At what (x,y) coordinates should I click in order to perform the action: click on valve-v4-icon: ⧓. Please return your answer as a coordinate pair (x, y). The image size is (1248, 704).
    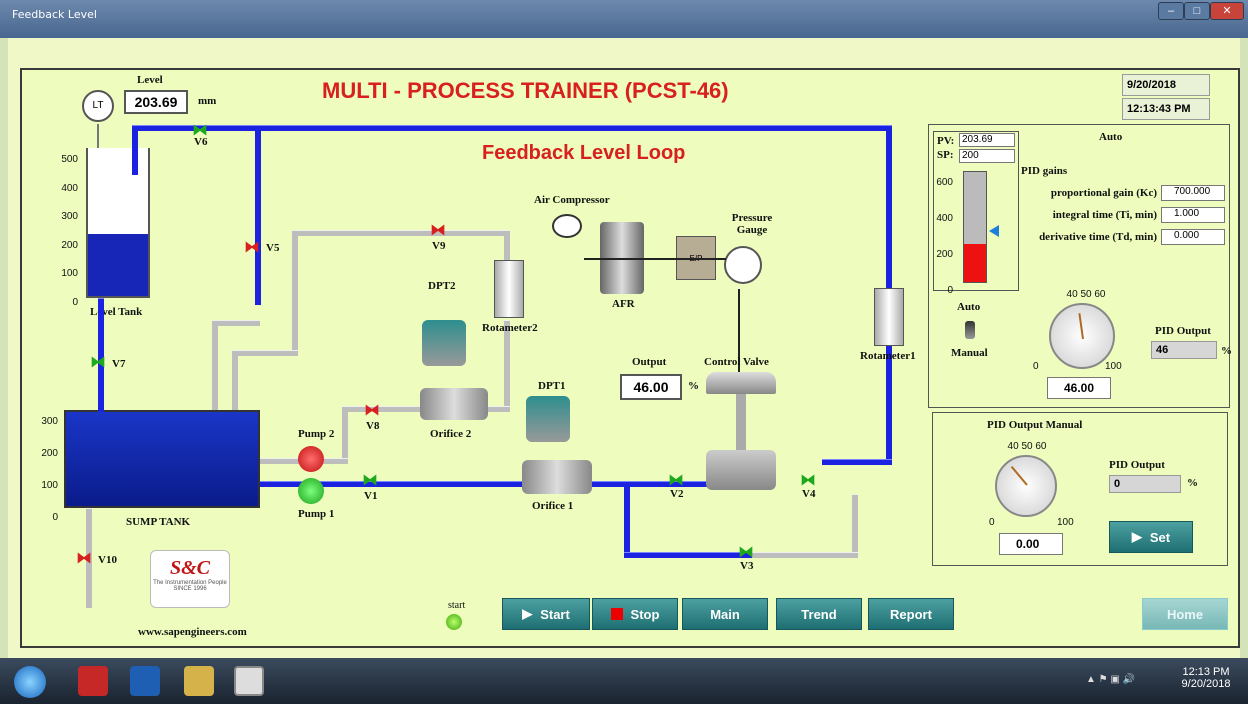
    Looking at the image, I should click on (808, 480).